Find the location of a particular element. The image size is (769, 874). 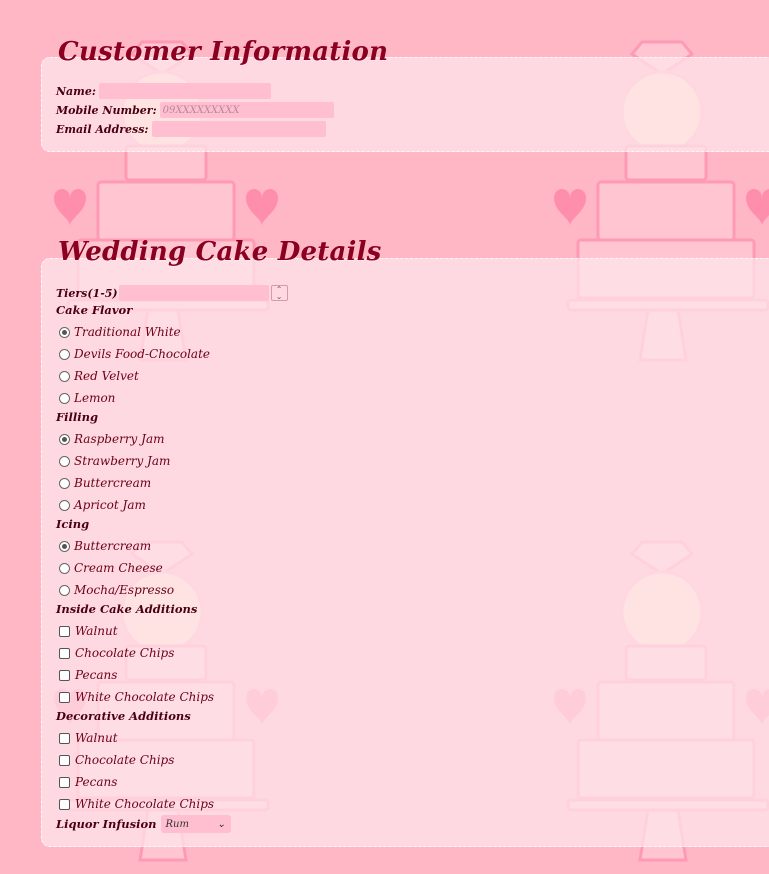

flavor-option: Lemon is located at coordinates (87, 398).